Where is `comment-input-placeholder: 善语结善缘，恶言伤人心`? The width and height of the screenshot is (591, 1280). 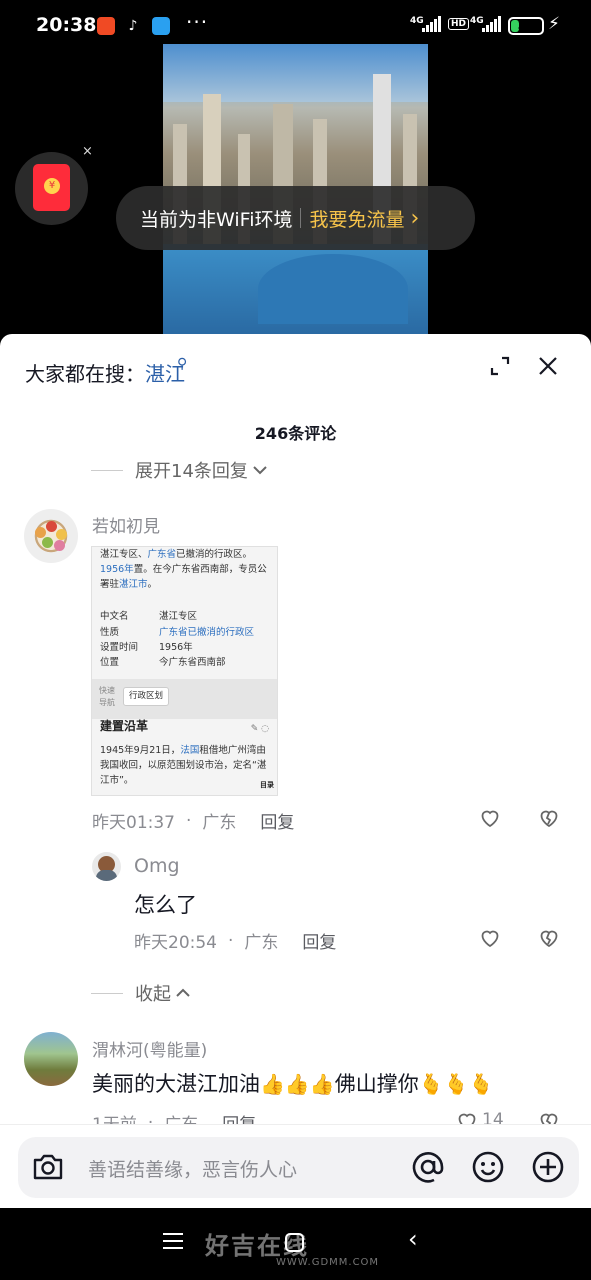 comment-input-placeholder: 善语结善缘，恶言伤人心 is located at coordinates (193, 1170).